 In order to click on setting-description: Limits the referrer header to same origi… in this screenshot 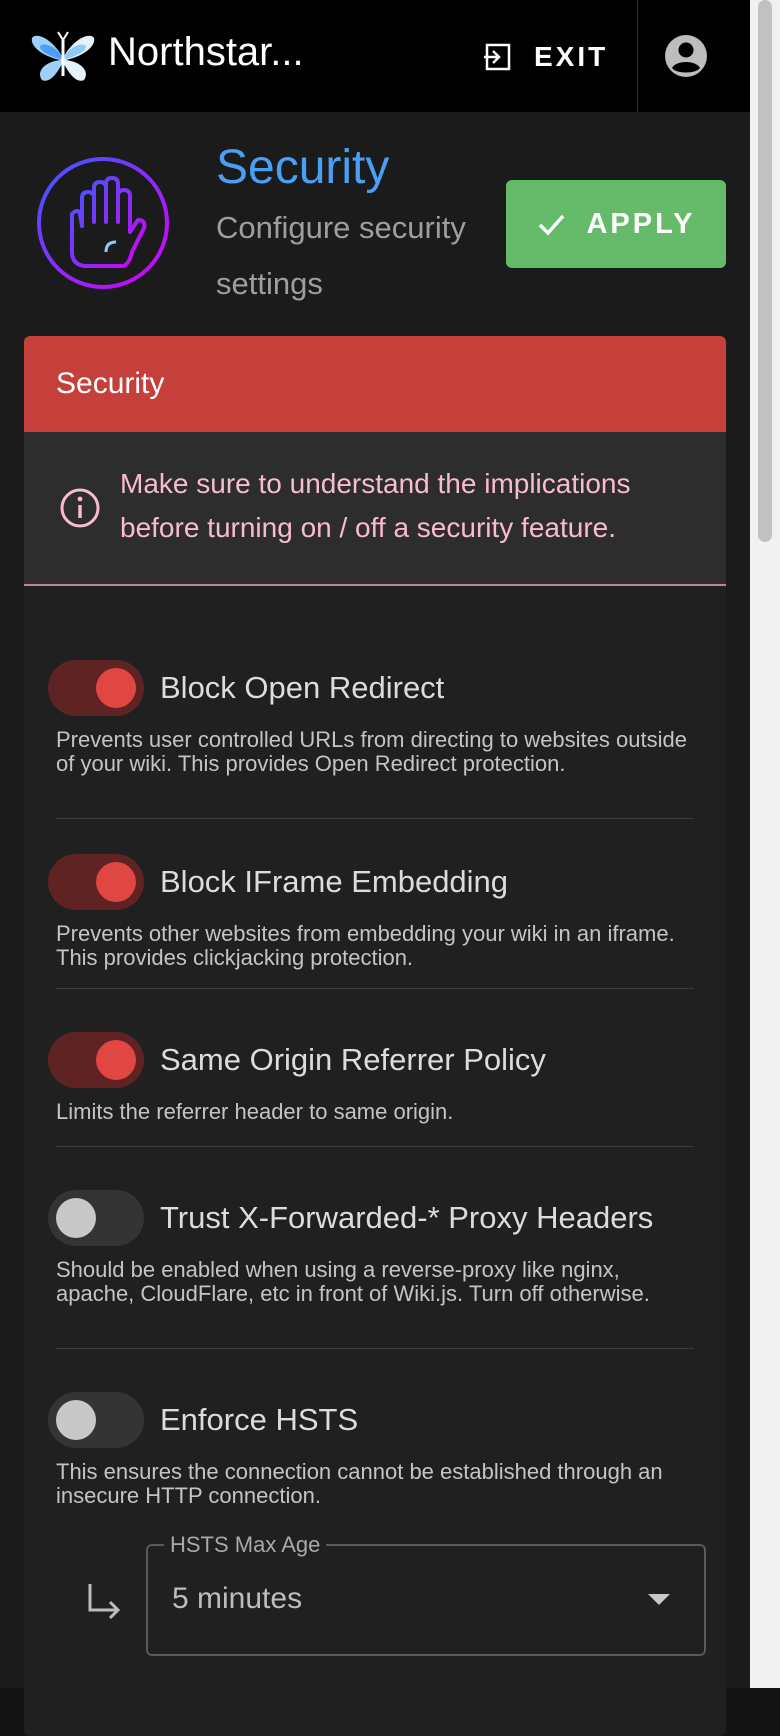, I will do `click(255, 1111)`.